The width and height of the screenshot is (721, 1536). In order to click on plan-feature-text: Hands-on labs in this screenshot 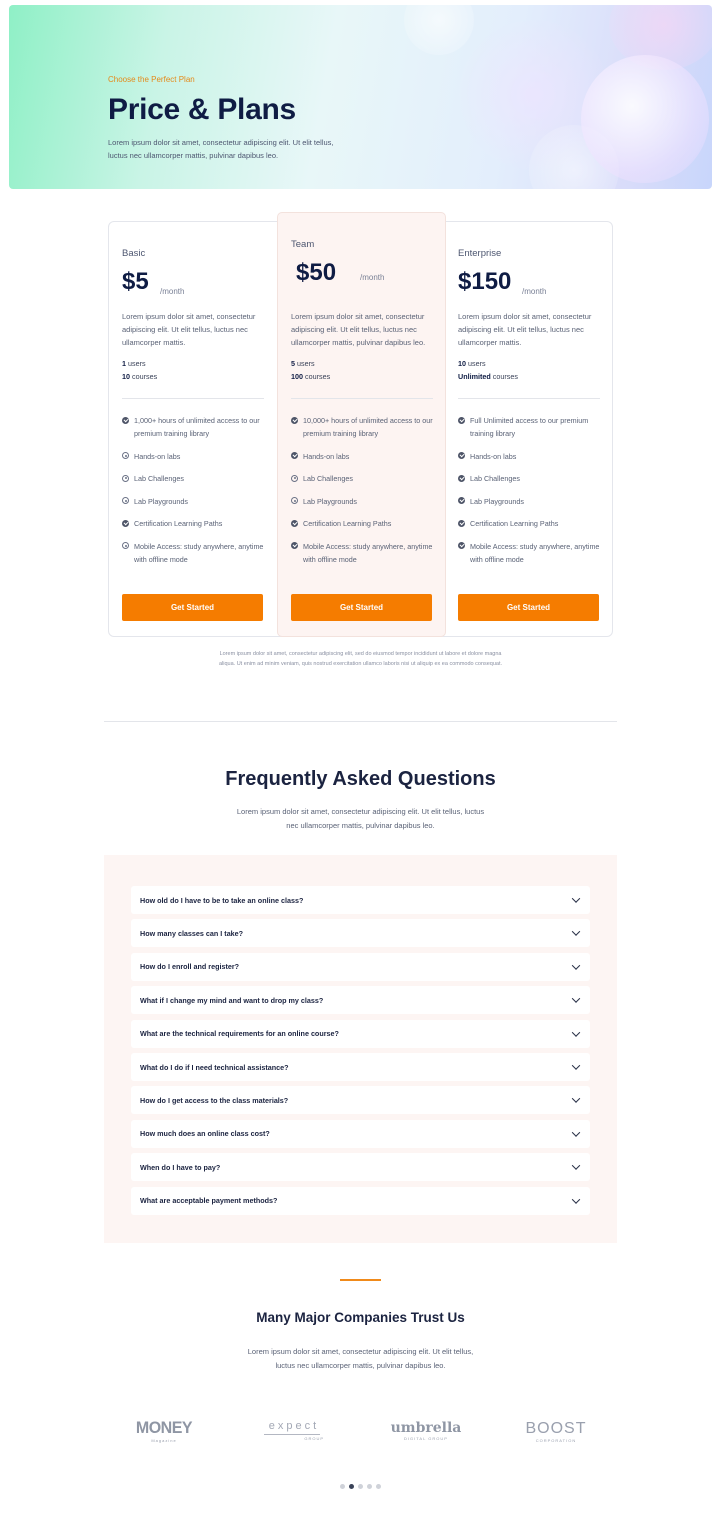, I will do `click(326, 456)`.